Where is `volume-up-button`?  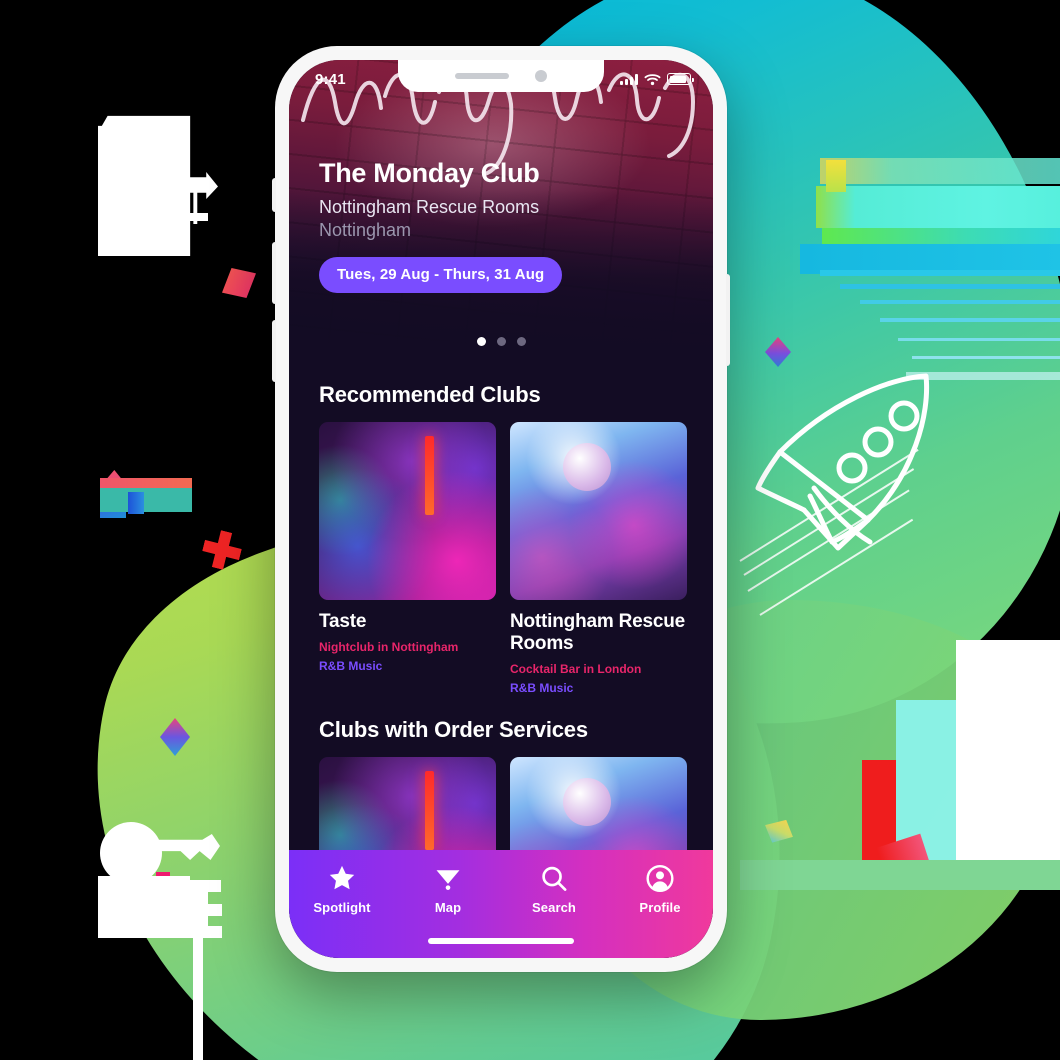 volume-up-button is located at coordinates (274, 273).